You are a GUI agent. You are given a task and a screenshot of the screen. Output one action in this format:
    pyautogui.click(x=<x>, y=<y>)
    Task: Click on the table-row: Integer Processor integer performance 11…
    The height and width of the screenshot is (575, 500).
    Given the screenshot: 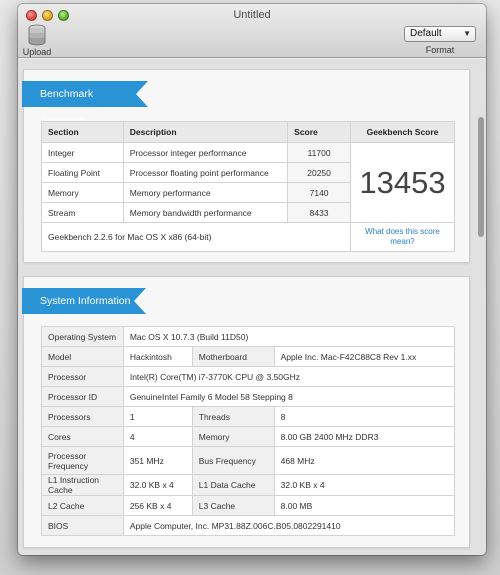 What is the action you would take?
    pyautogui.click(x=248, y=182)
    